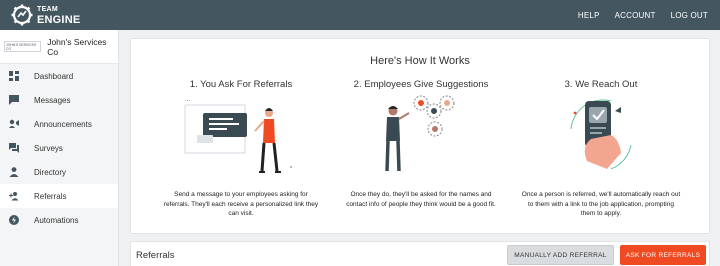  I want to click on sidebar-item-label: Directory, so click(50, 172).